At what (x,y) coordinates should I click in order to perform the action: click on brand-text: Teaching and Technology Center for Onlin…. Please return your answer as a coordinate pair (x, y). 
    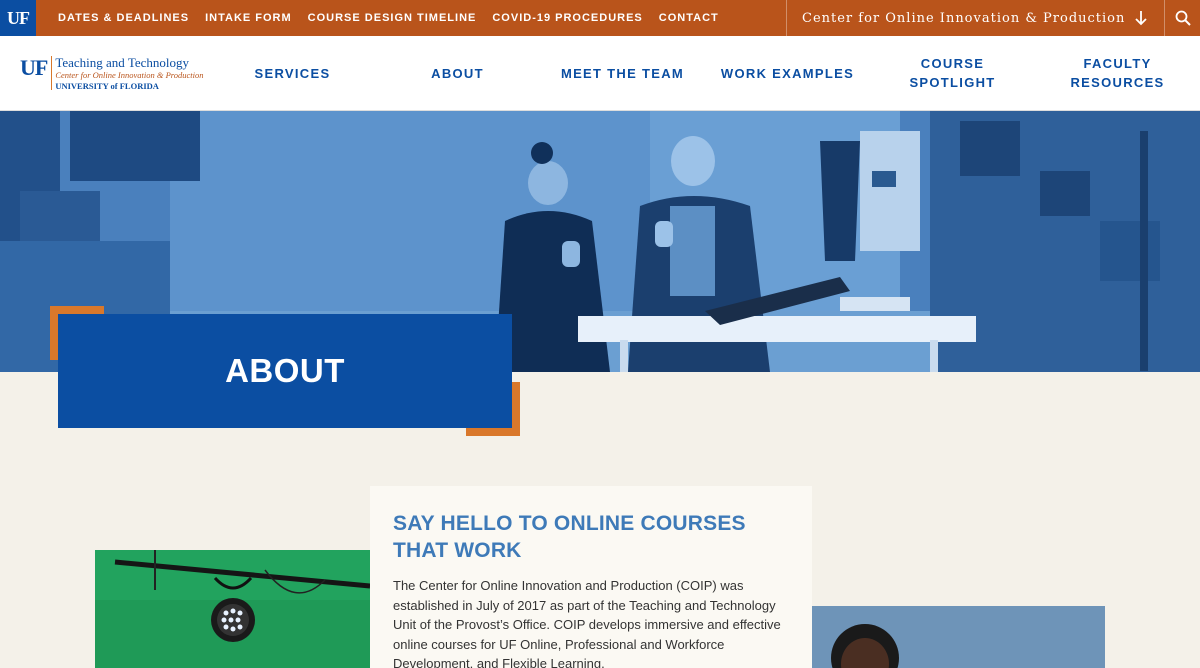
    Looking at the image, I should click on (129, 73).